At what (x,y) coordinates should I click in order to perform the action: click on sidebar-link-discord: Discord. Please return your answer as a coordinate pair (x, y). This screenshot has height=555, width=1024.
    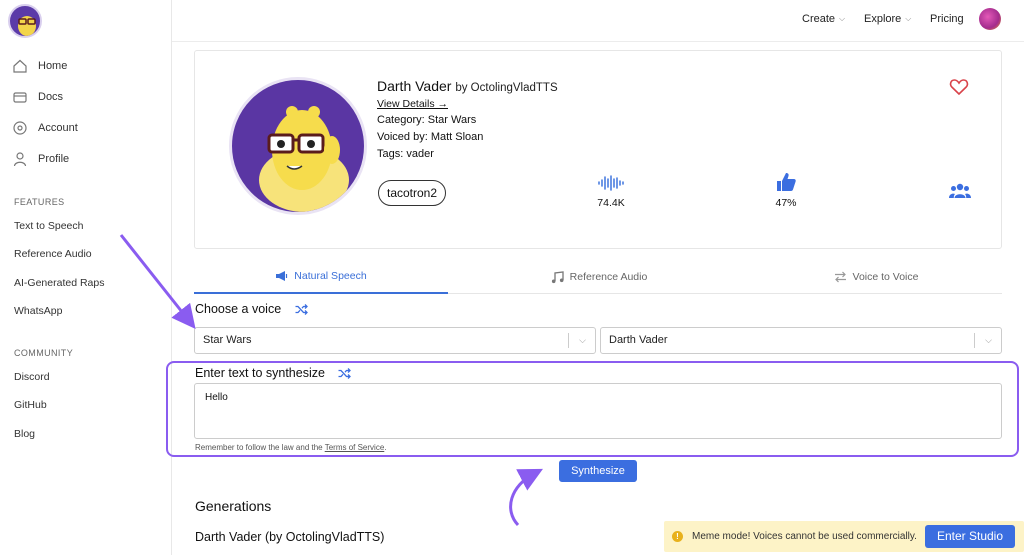
    Looking at the image, I should click on (32, 377).